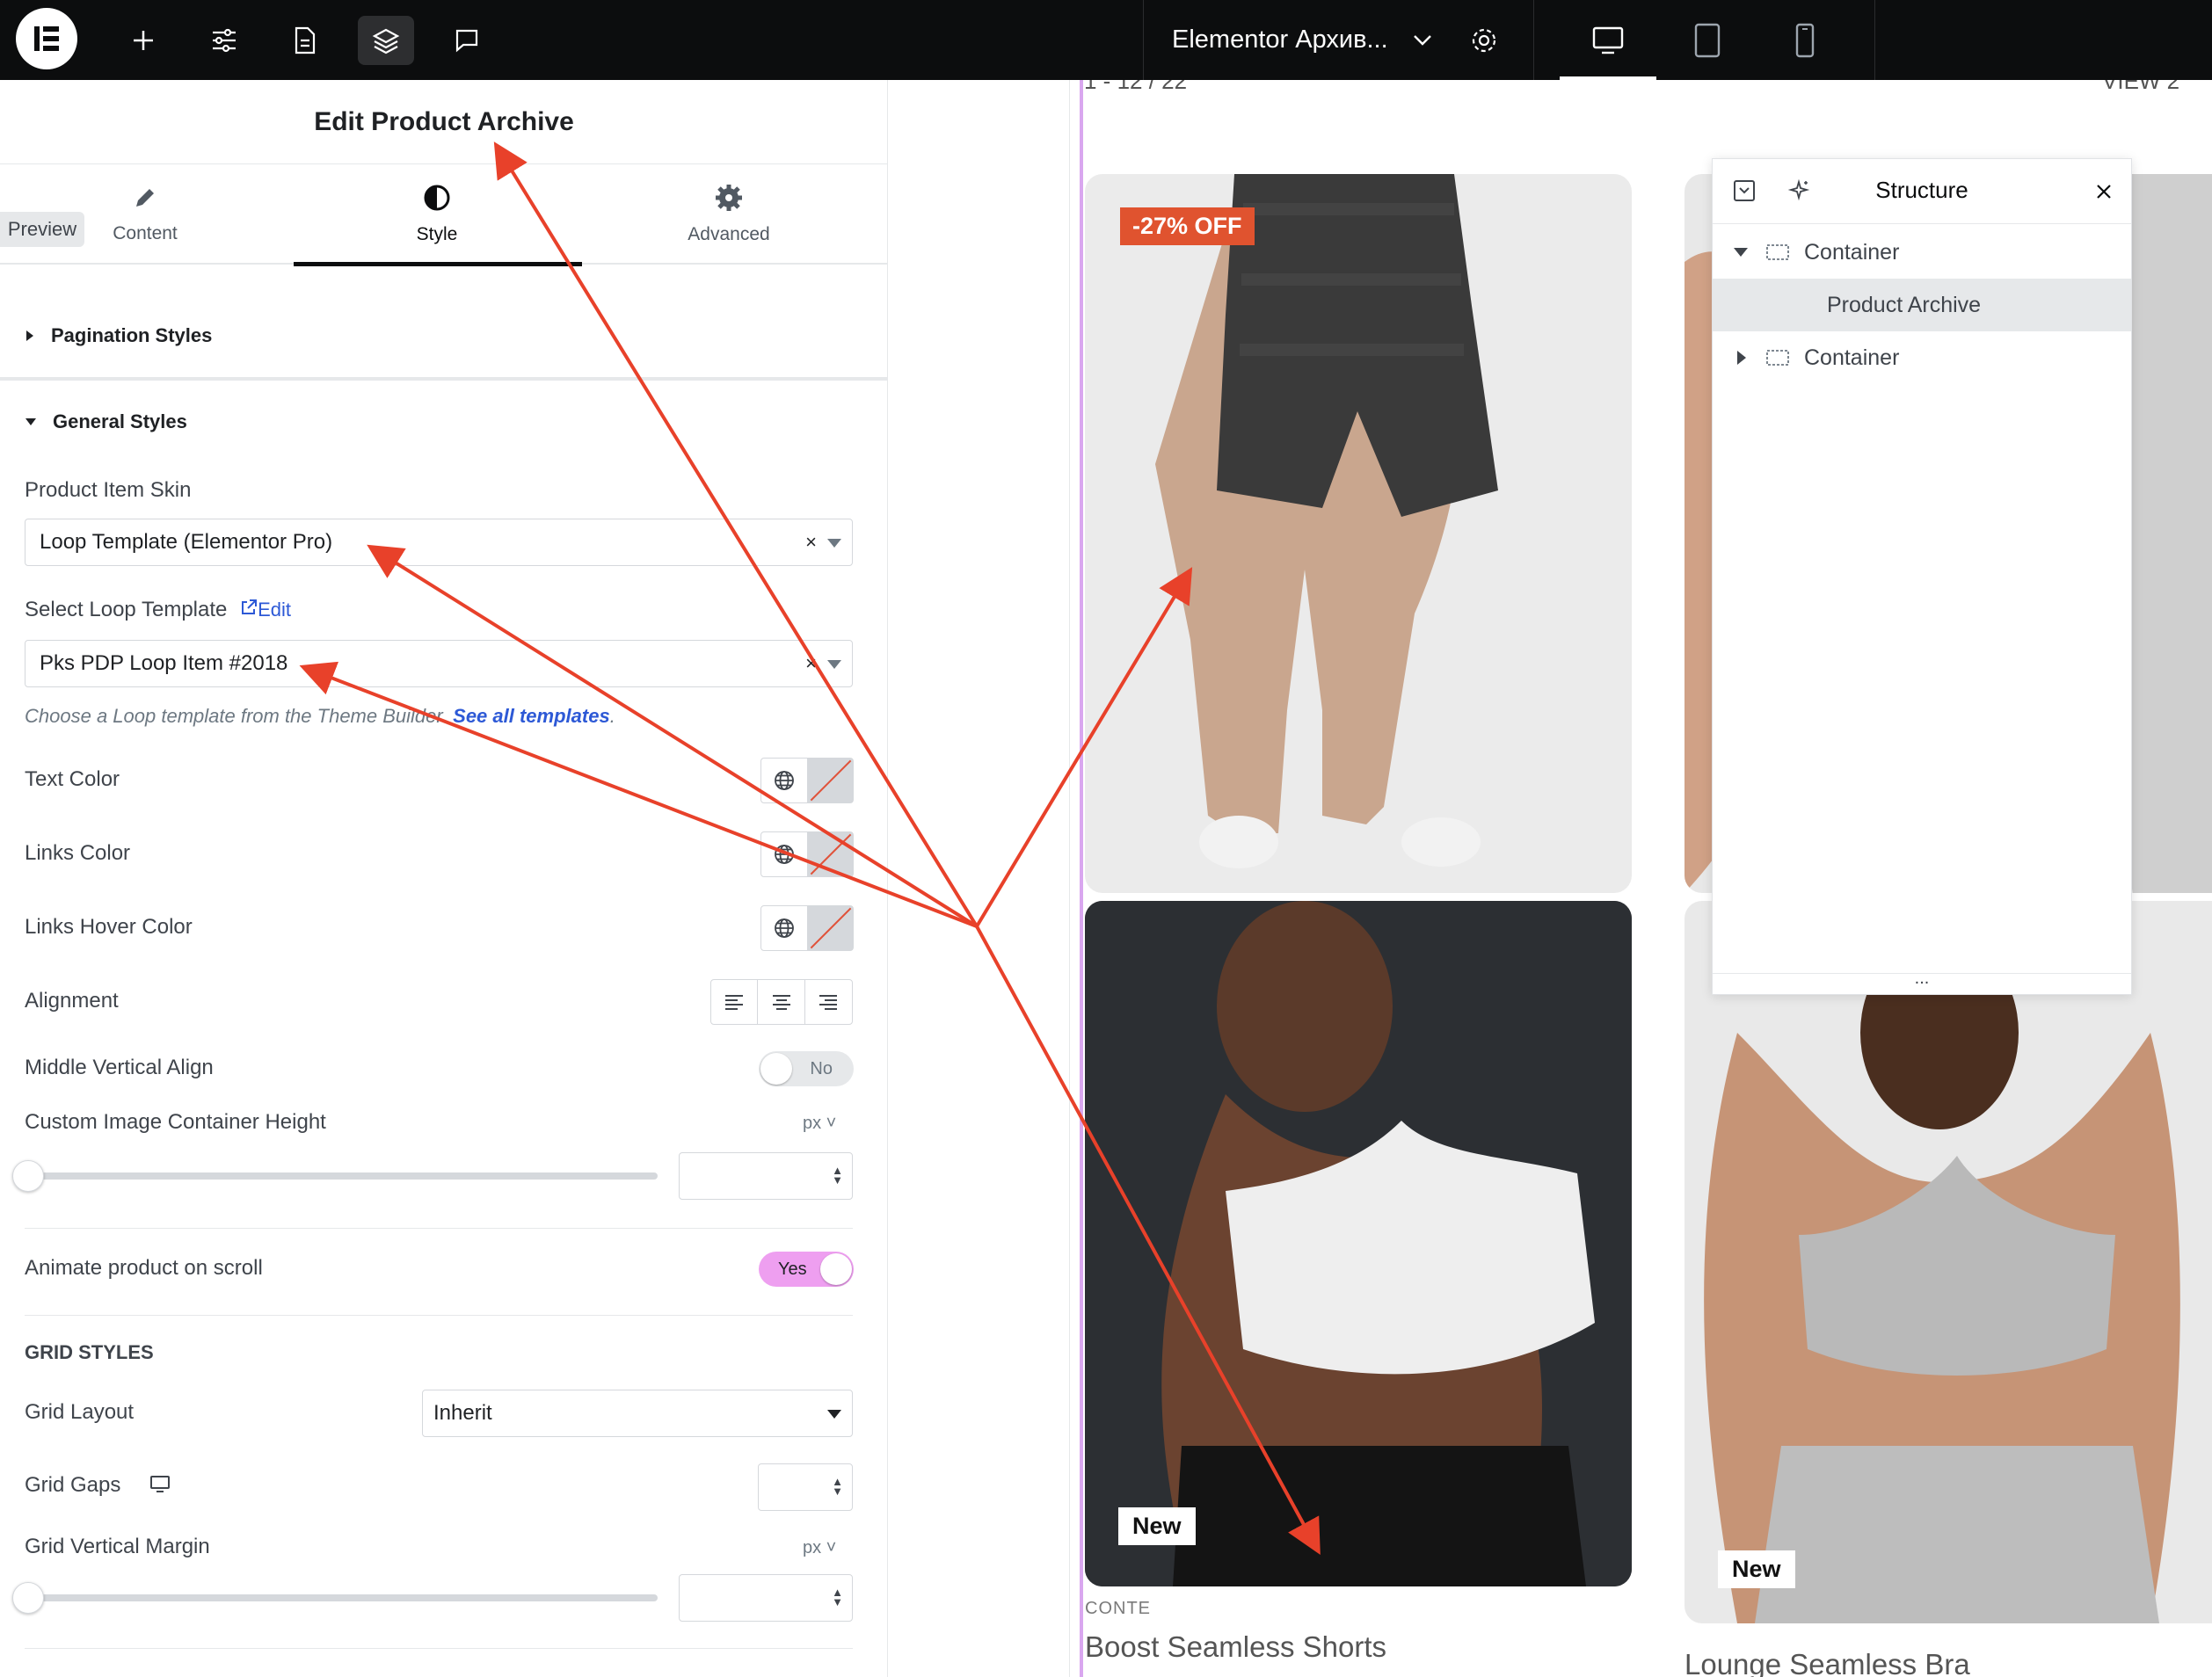 This screenshot has height=1677, width=2212. What do you see at coordinates (1922, 191) in the screenshot?
I see `structure-header: Structure` at bounding box center [1922, 191].